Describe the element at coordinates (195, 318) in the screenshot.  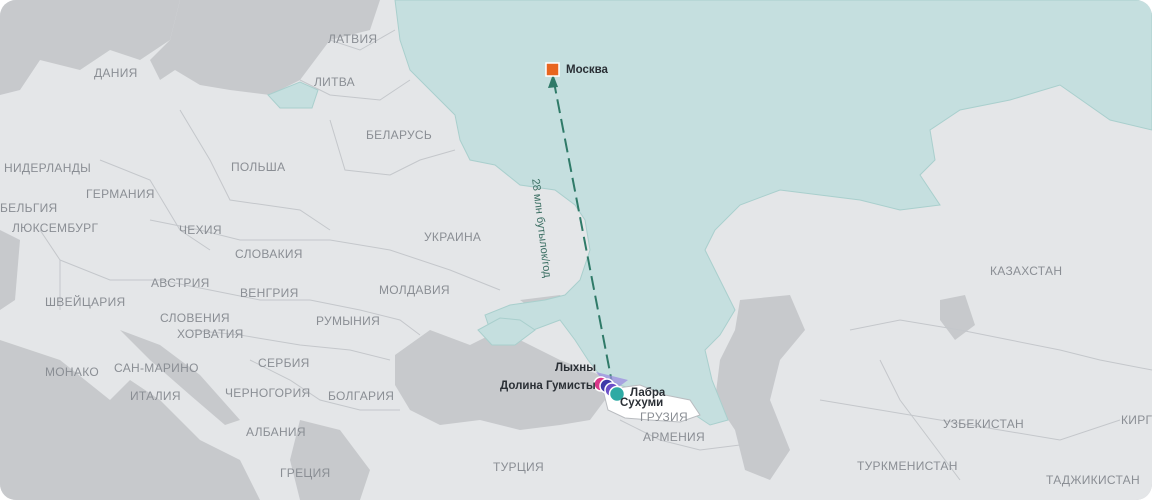
I see `country-label: СЛОВЕНИЯ` at that location.